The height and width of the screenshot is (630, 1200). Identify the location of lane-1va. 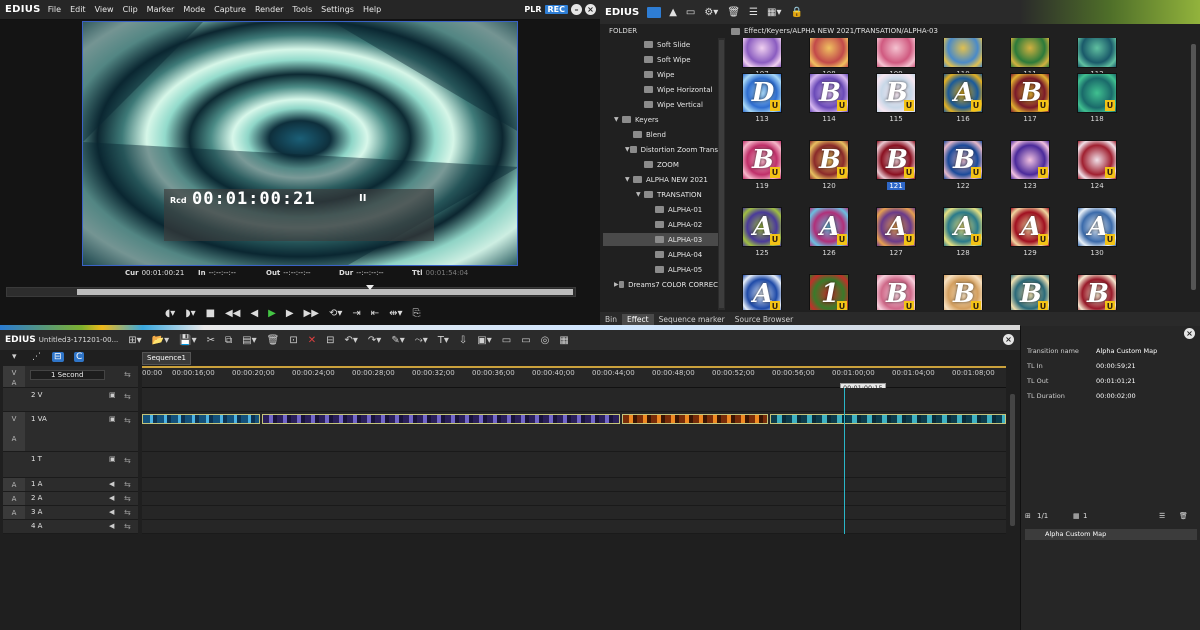
(574, 432).